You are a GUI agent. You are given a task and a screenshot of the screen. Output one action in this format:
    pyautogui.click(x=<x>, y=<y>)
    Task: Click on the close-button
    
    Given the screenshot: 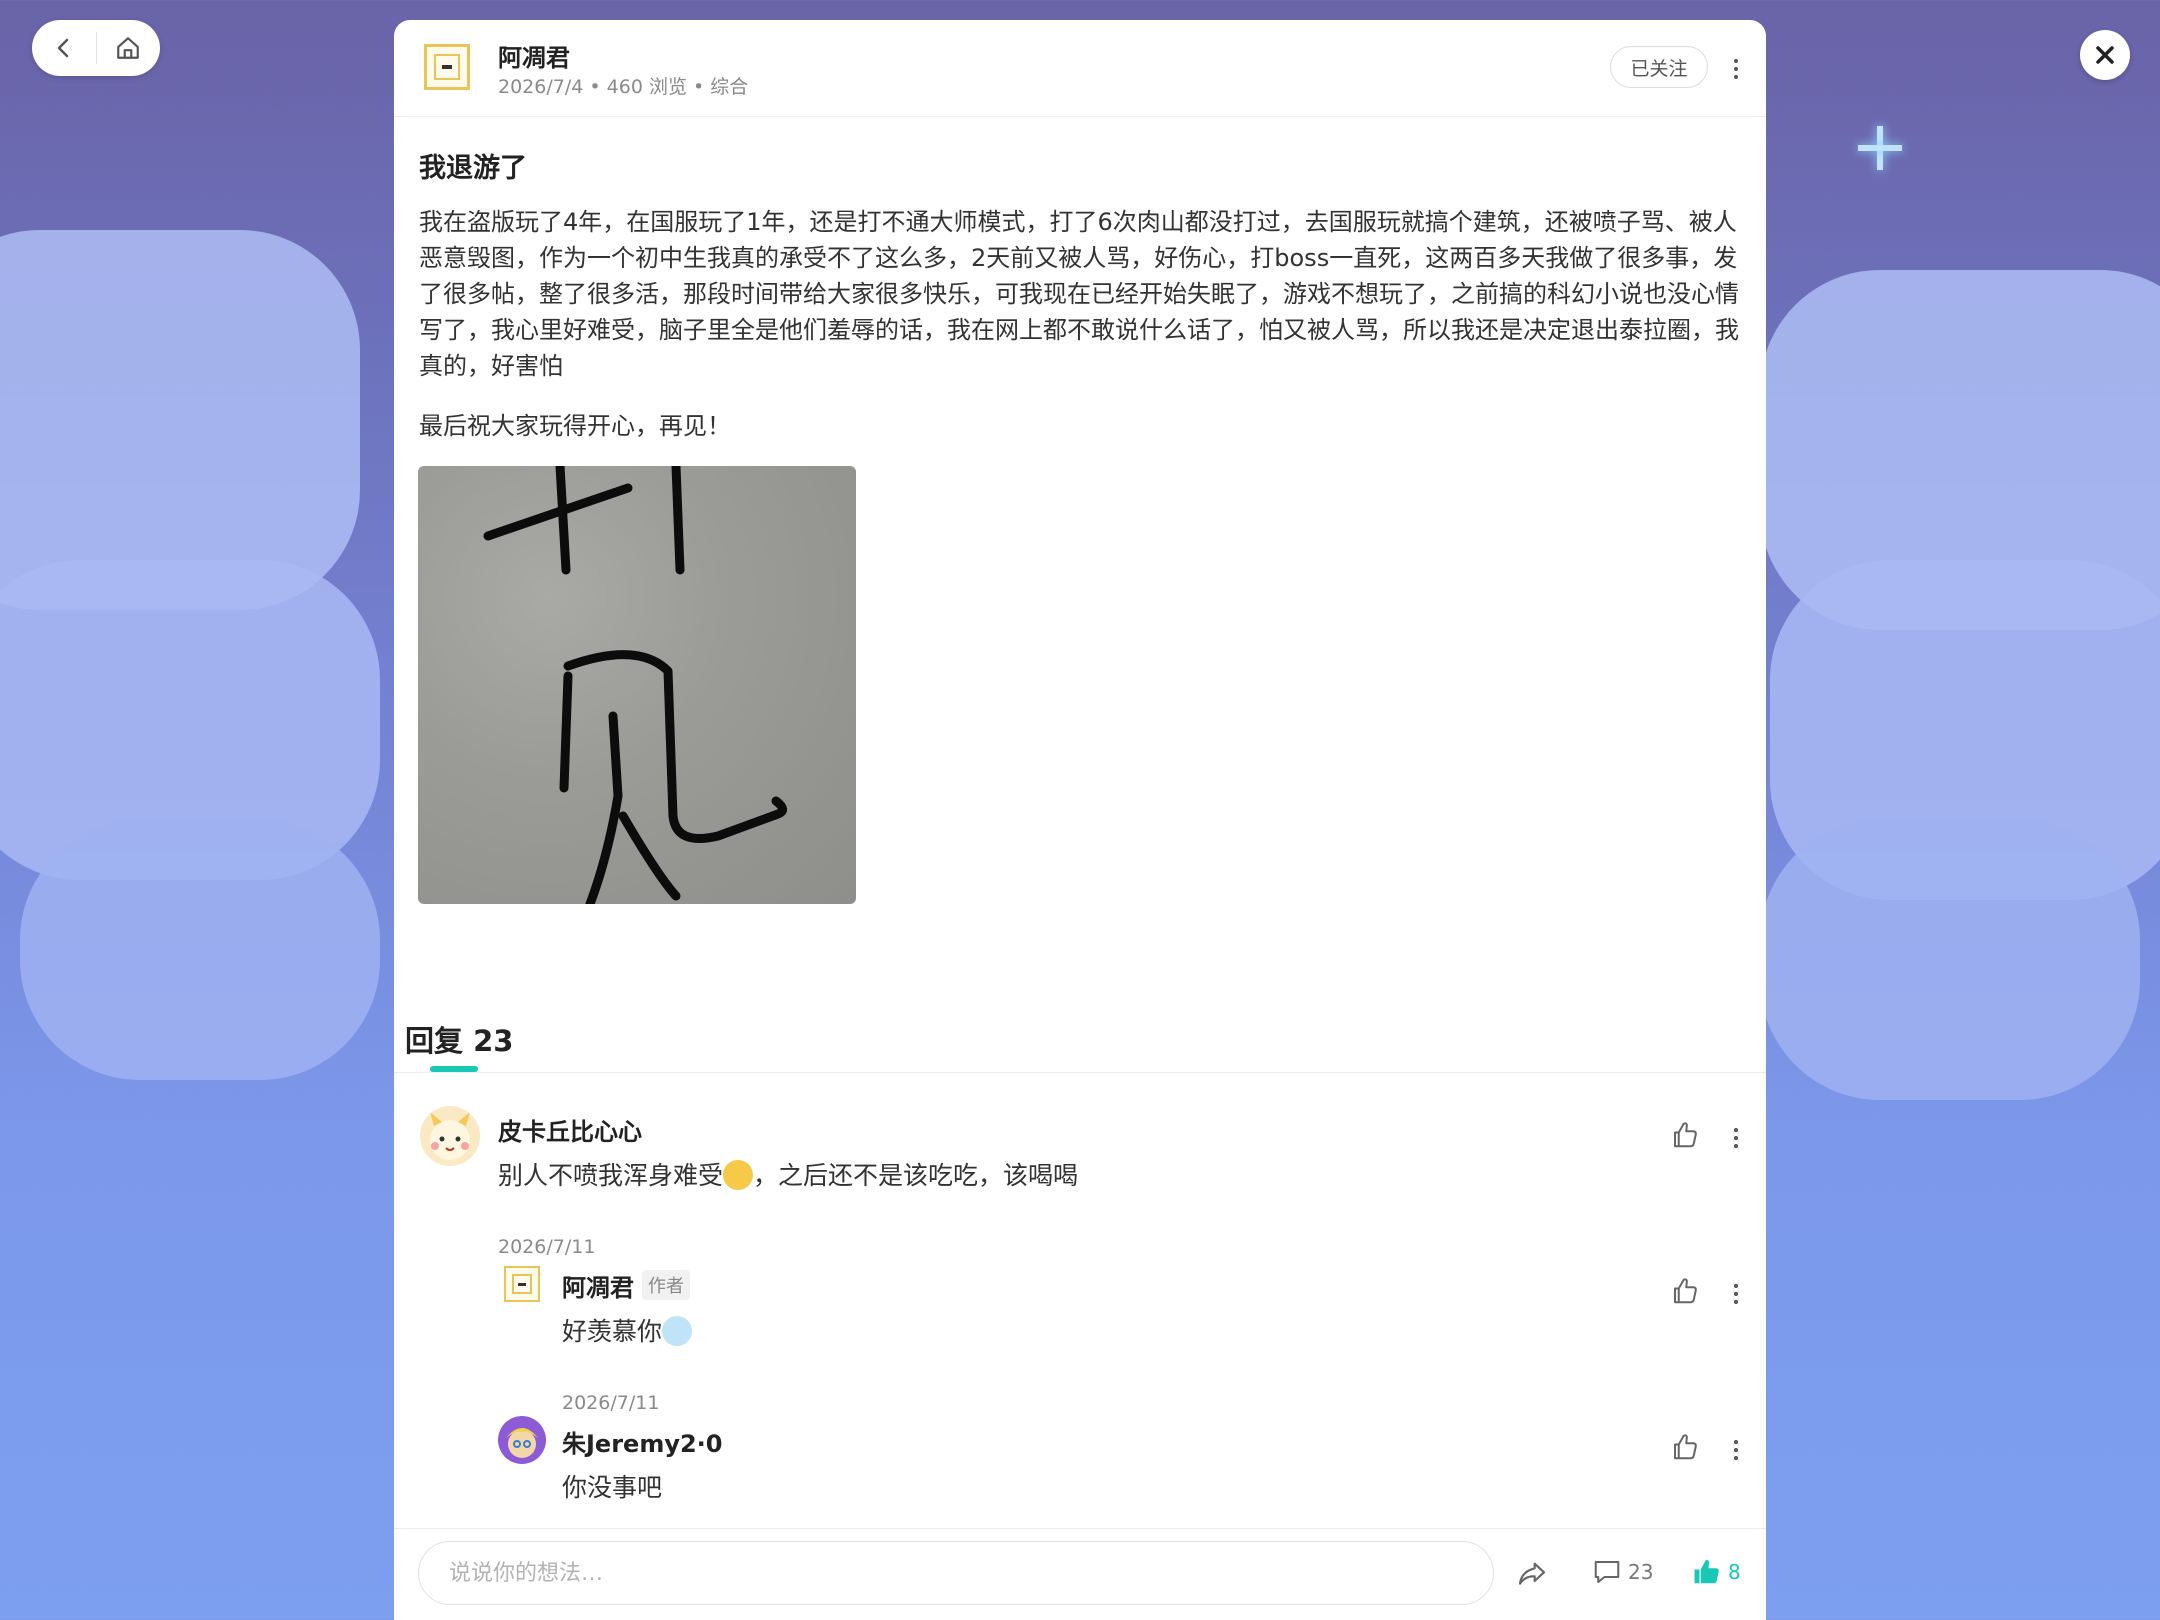 What is the action you would take?
    pyautogui.click(x=2105, y=55)
    